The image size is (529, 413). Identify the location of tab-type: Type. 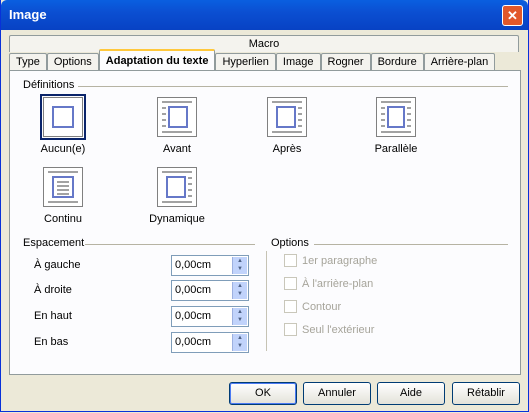
(28, 61).